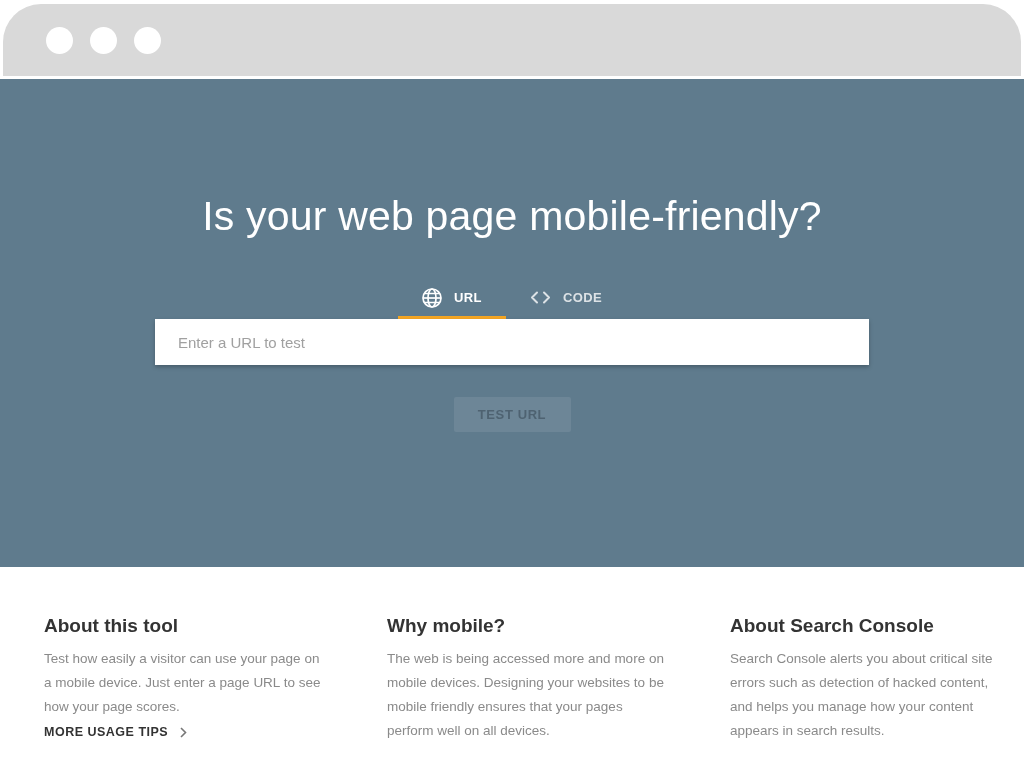 This screenshot has width=1024, height=782. I want to click on more-tips-link: MORE USAGE TIPS, so click(116, 732).